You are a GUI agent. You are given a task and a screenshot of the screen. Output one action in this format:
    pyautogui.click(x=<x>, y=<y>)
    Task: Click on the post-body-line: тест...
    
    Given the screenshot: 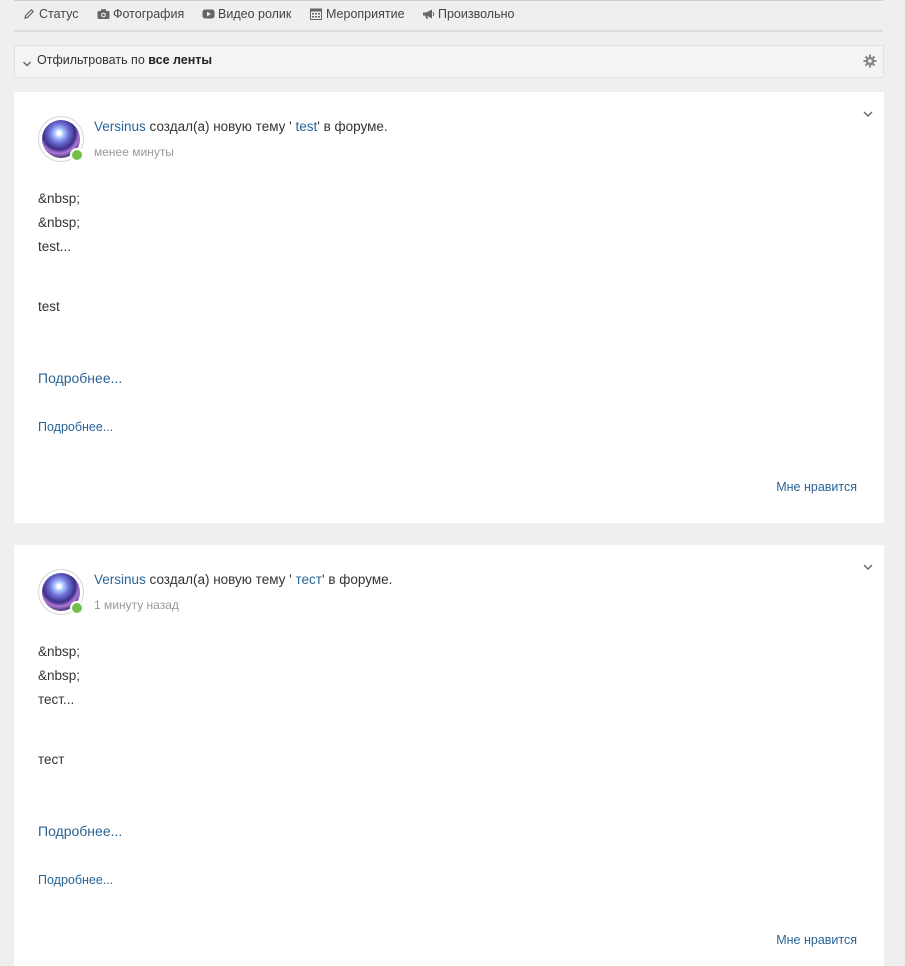 What is the action you would take?
    pyautogui.click(x=56, y=699)
    